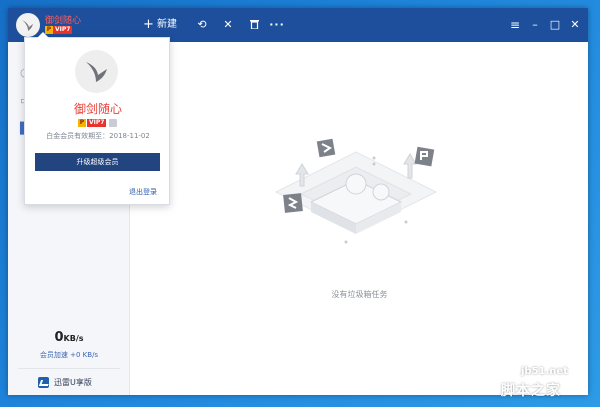  What do you see at coordinates (148, 24) in the screenshot?
I see `plus-icon: +` at bounding box center [148, 24].